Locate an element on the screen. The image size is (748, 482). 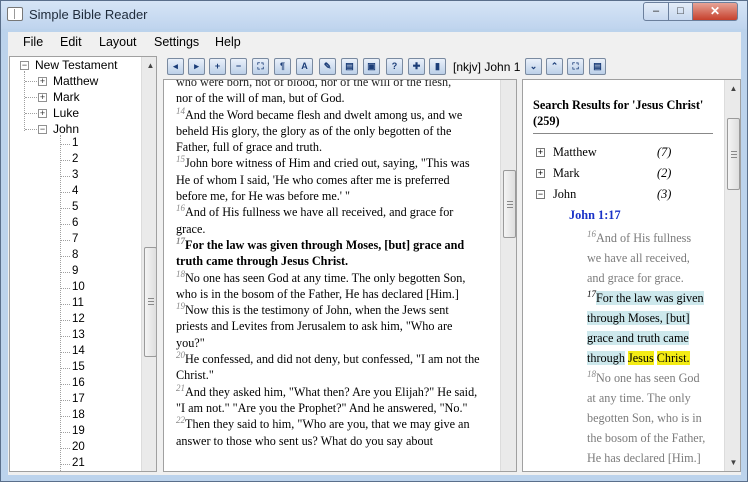
tree-root: New Testament is located at coordinates (76, 65).